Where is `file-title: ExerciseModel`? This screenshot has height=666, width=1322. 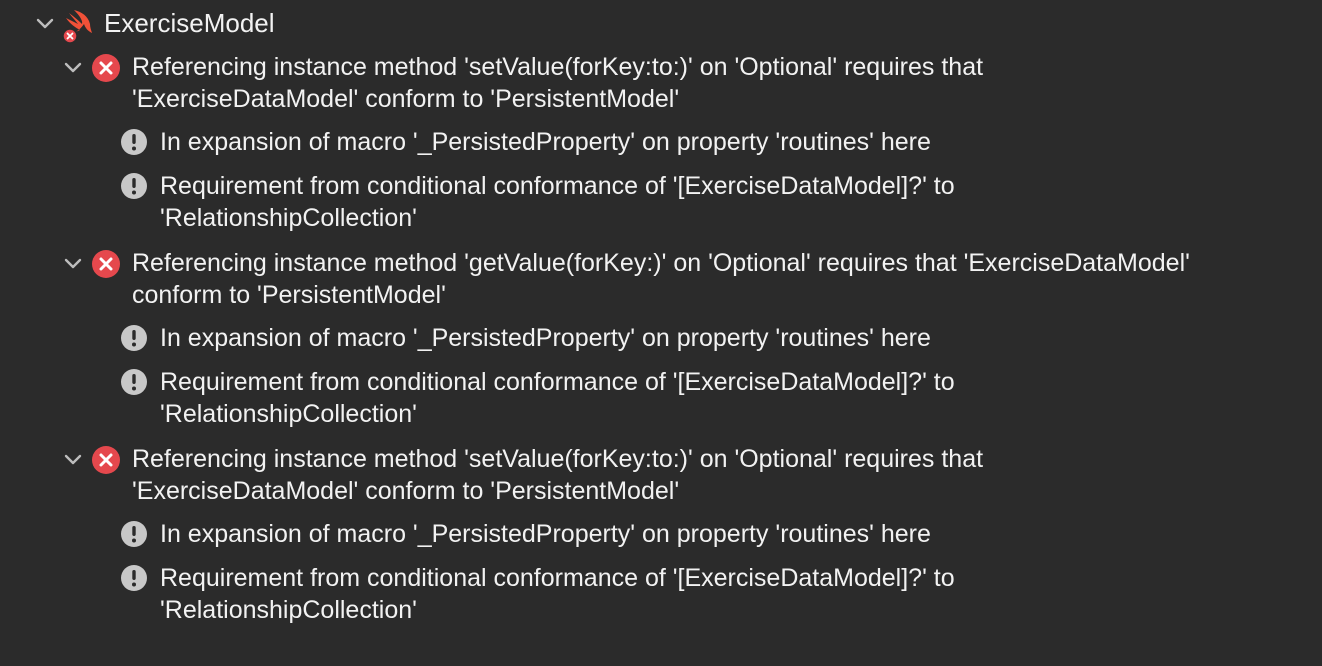 file-title: ExerciseModel is located at coordinates (189, 23).